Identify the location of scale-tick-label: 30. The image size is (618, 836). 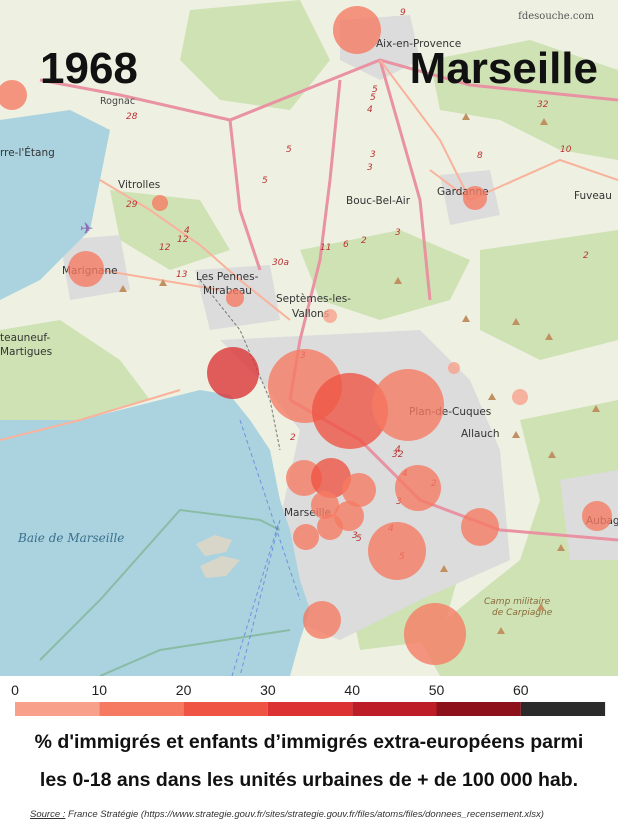
(268, 690).